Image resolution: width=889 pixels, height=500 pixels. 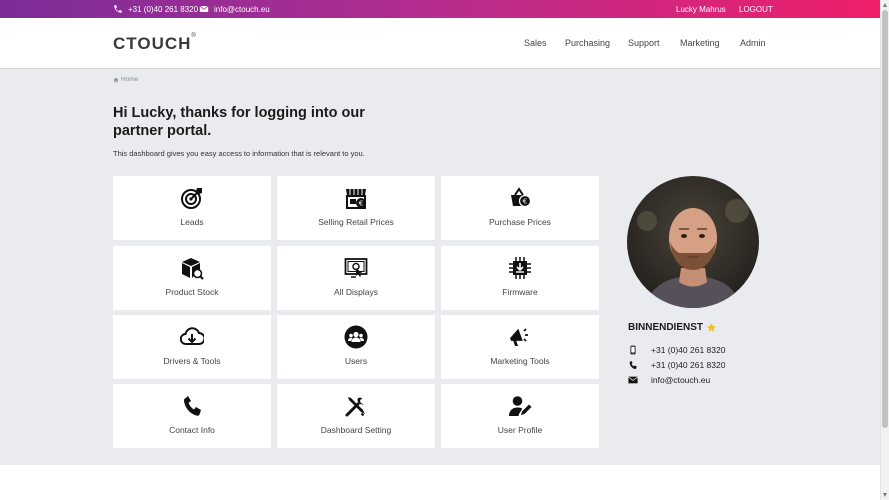 What do you see at coordinates (520, 198) in the screenshot?
I see `basket-euro-icon: €` at bounding box center [520, 198].